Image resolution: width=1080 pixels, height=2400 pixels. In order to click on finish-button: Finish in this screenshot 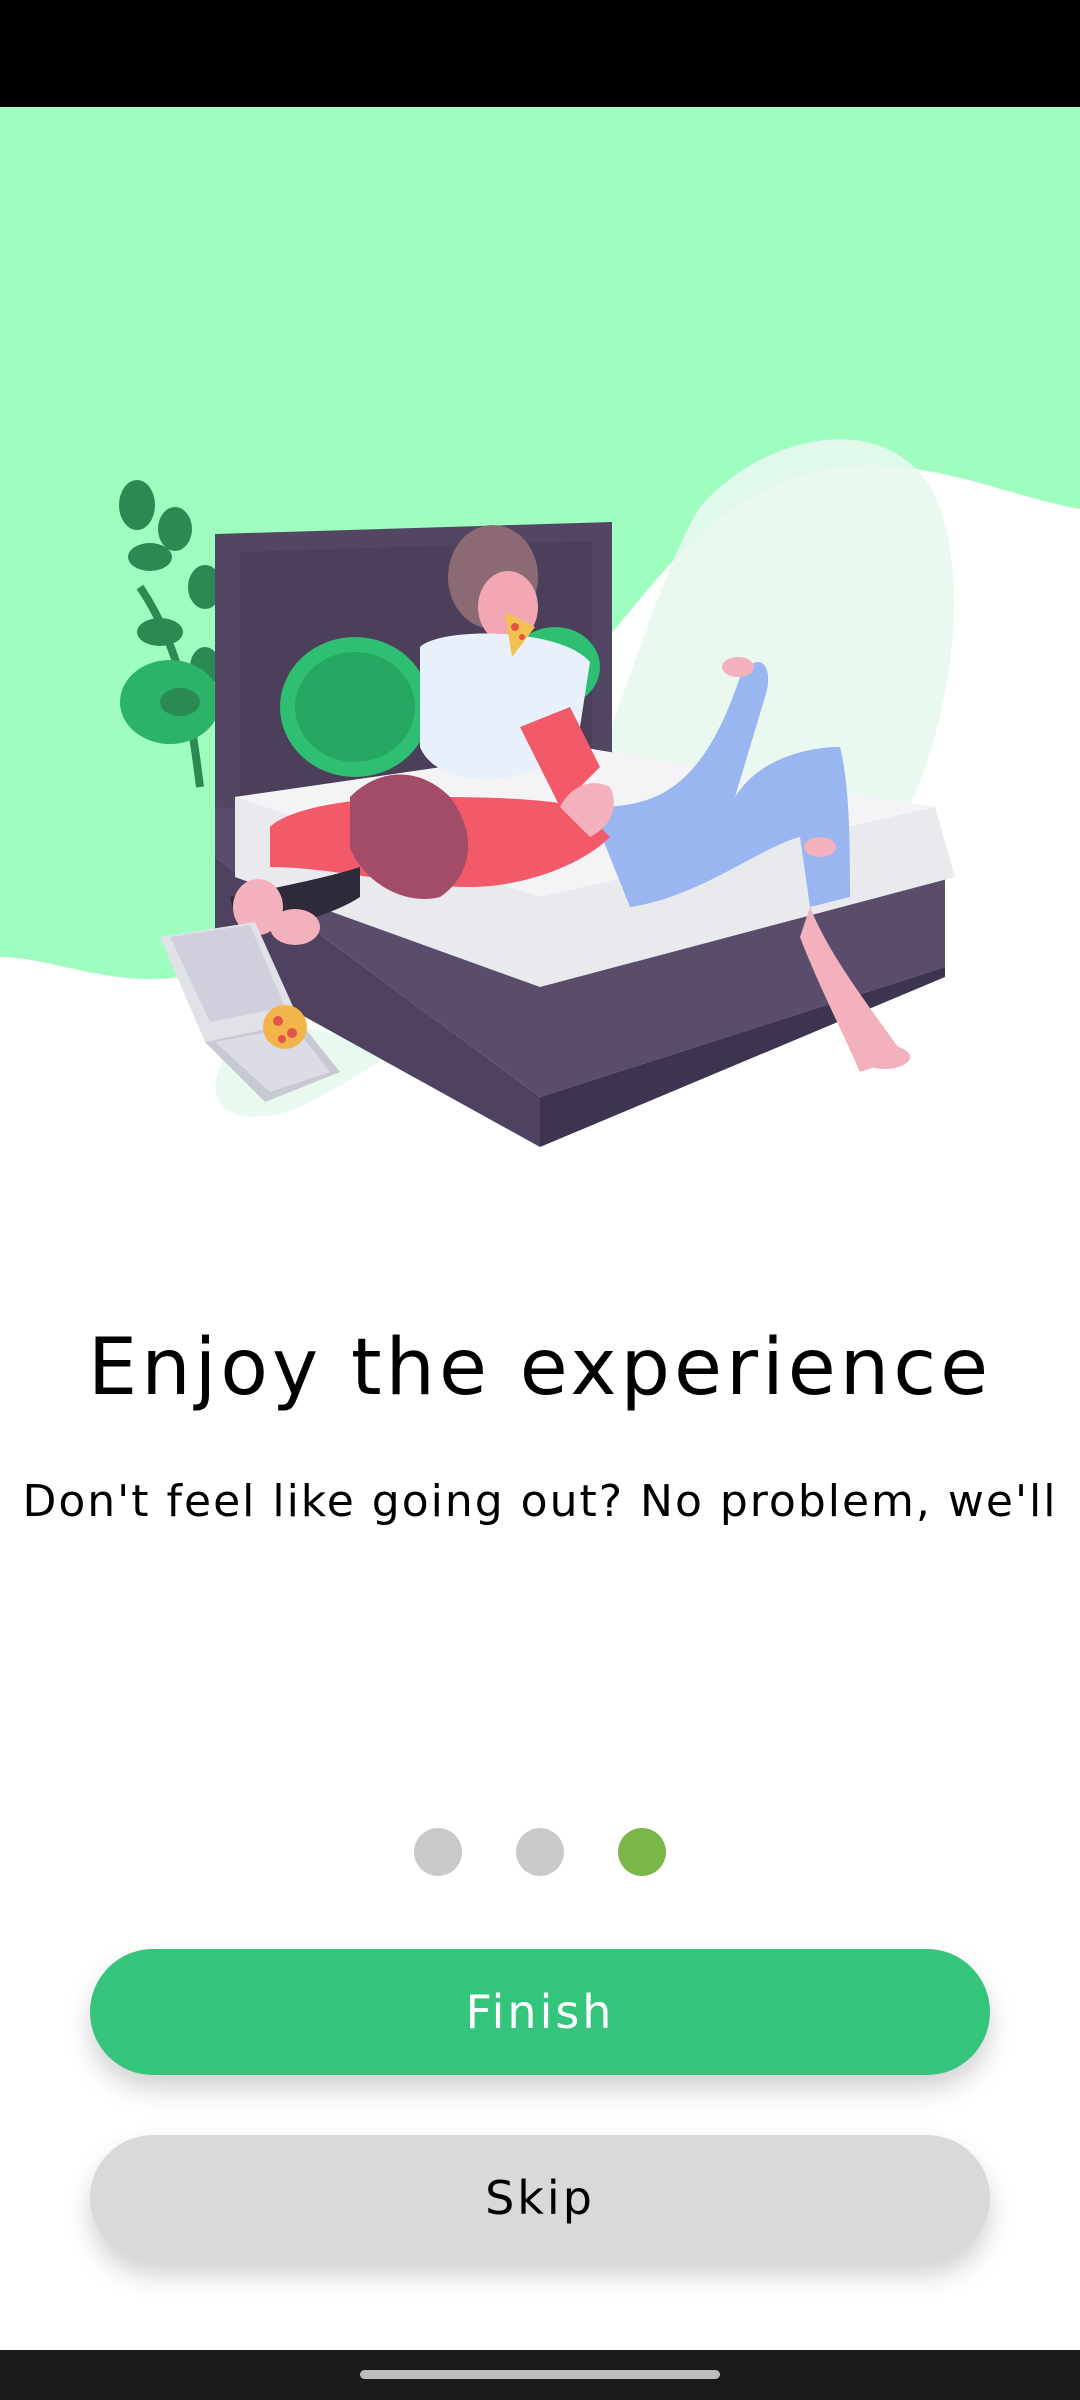, I will do `click(540, 2012)`.